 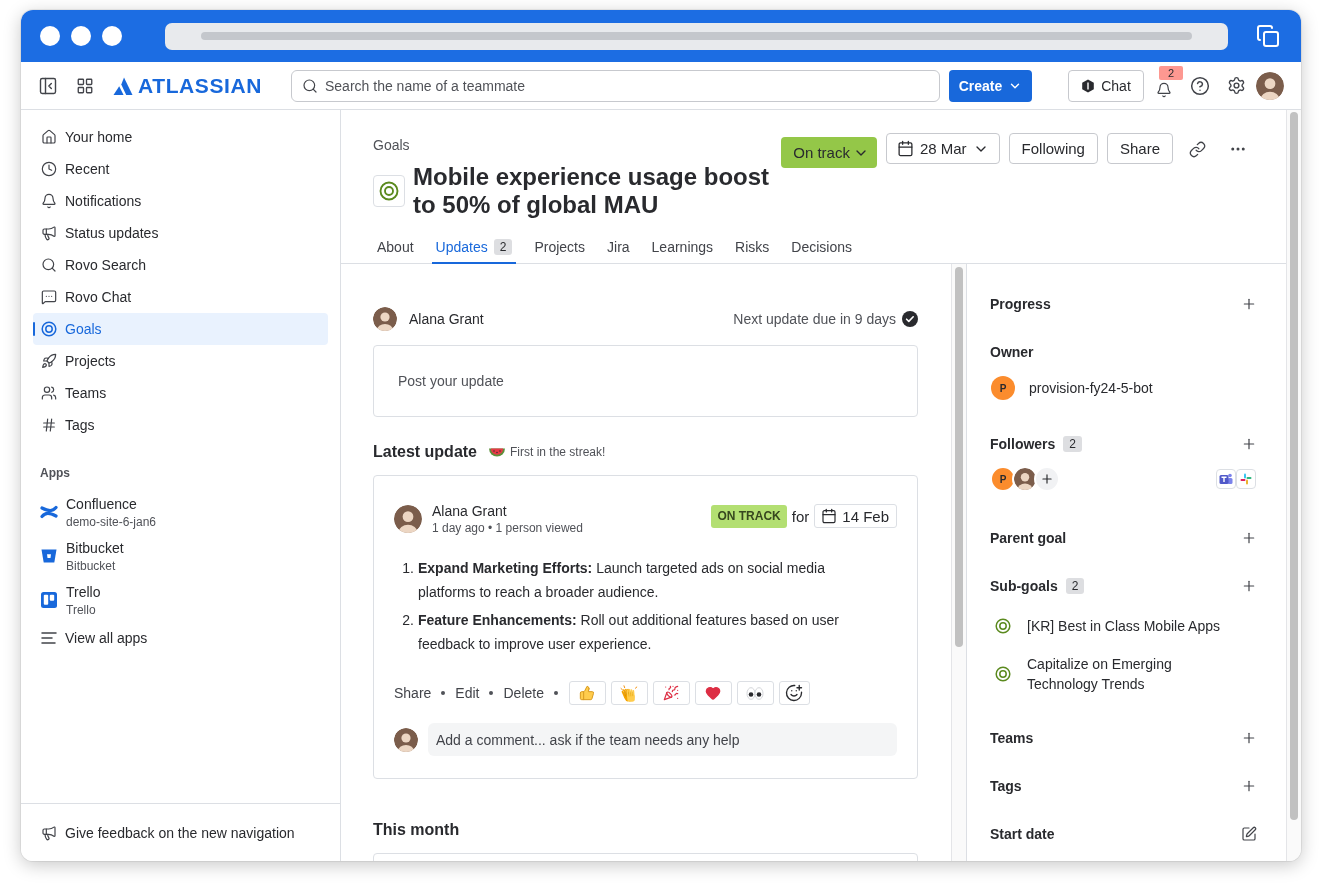 I want to click on app-link: Bitbucket Bitbucket, so click(x=180, y=556).